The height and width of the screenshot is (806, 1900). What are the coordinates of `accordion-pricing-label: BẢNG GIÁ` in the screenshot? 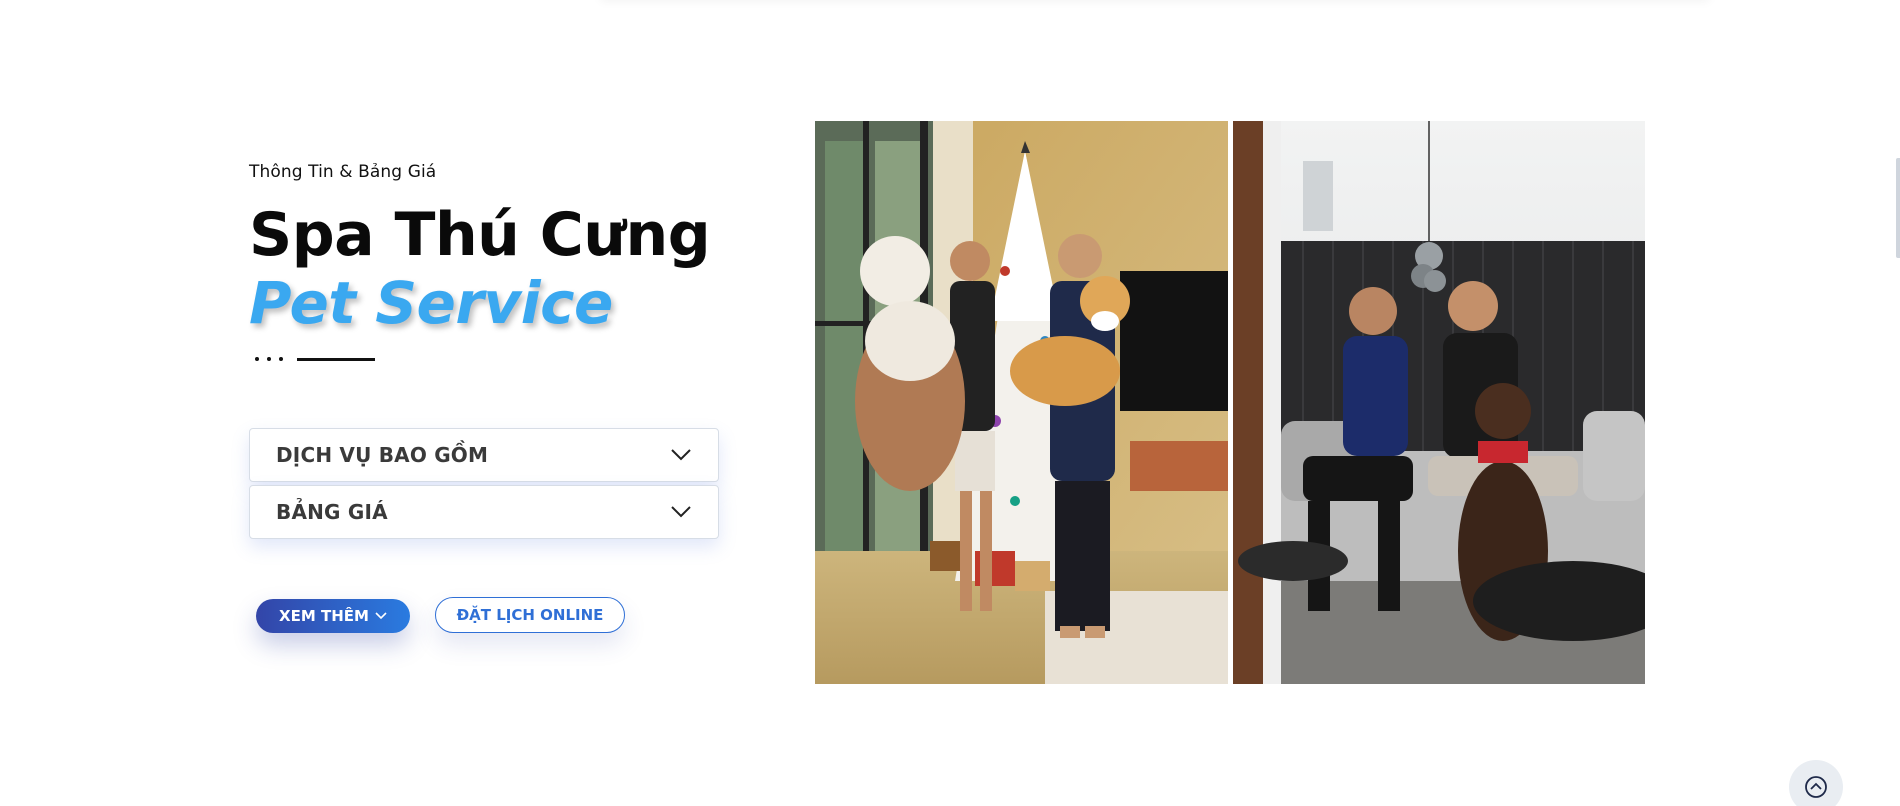 It's located at (332, 512).